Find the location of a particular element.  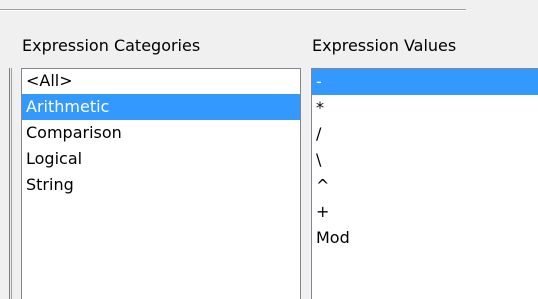

category-item-arithmetic: Arithmetic is located at coordinates (161, 107).